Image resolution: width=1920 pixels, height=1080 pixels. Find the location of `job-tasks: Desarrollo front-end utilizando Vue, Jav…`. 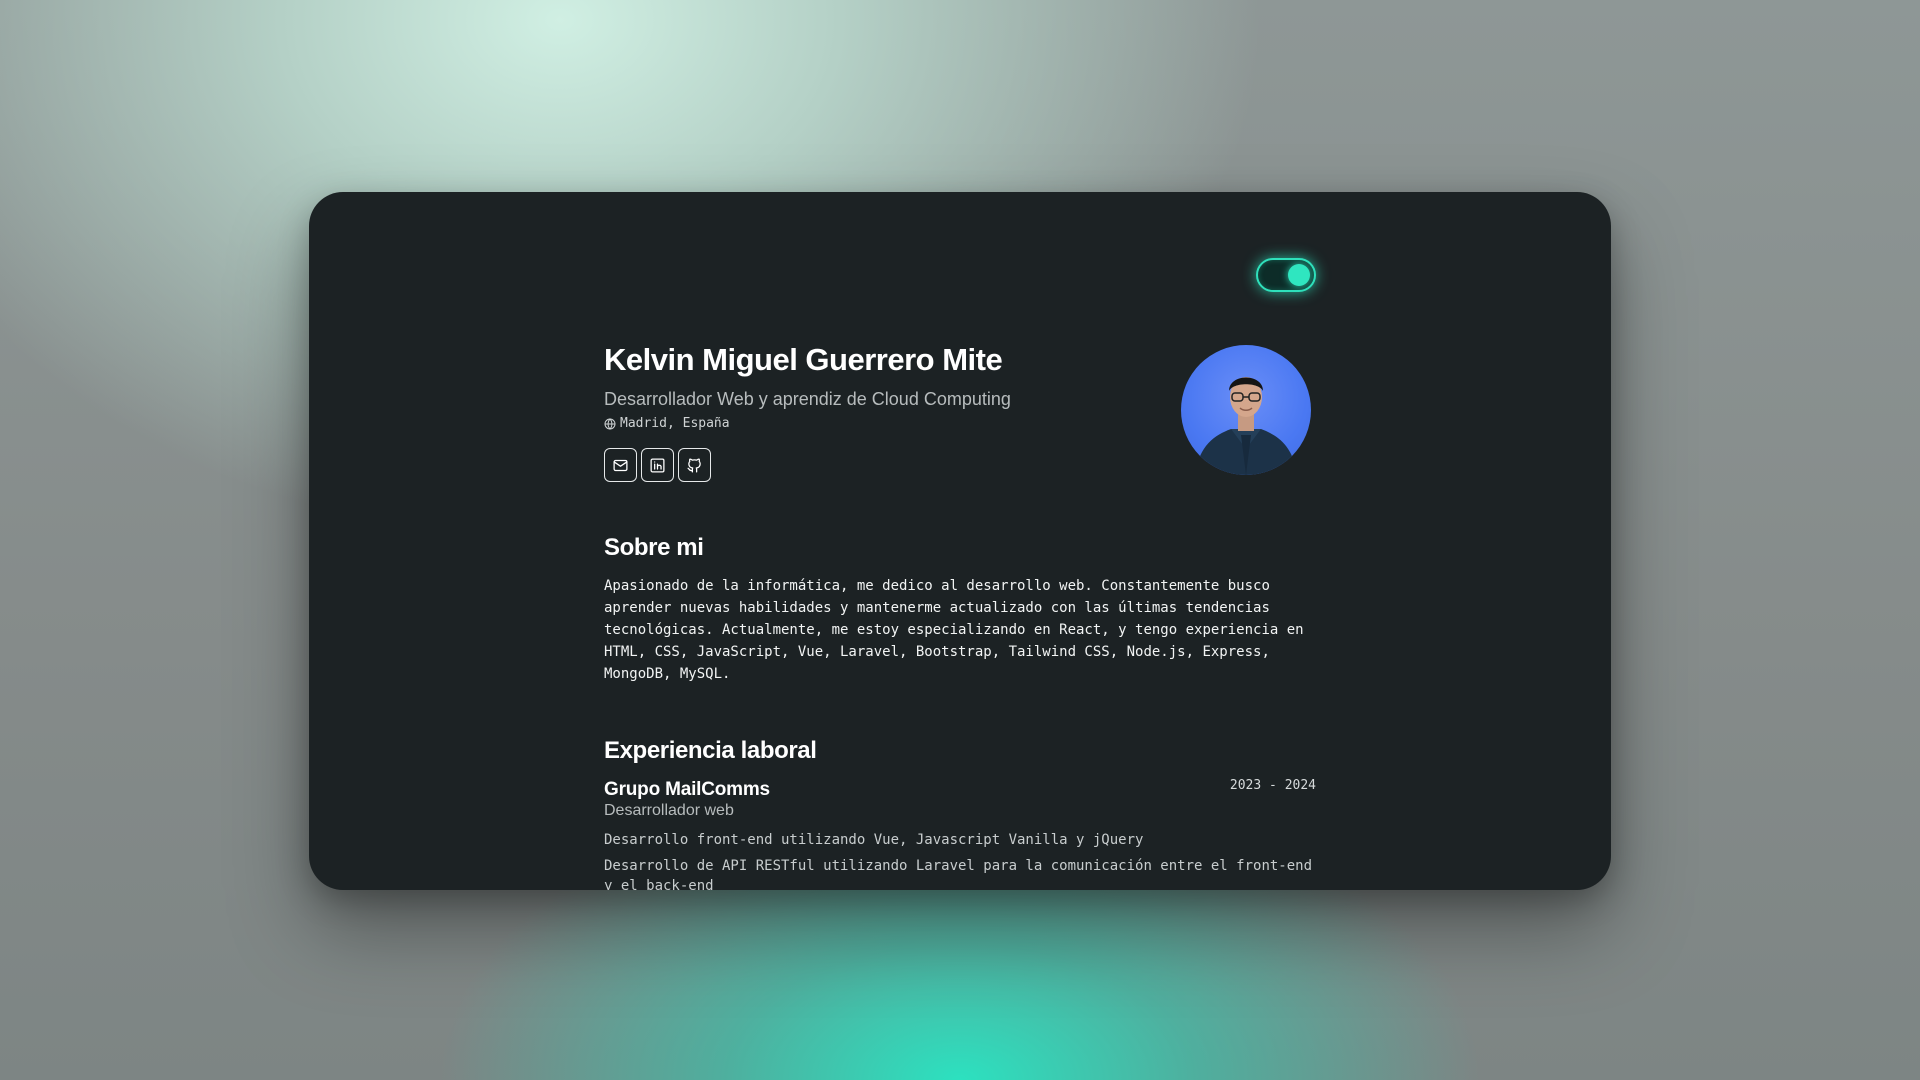

job-tasks: Desarrollo front-end utilizando Vue, Jav… is located at coordinates (960, 860).